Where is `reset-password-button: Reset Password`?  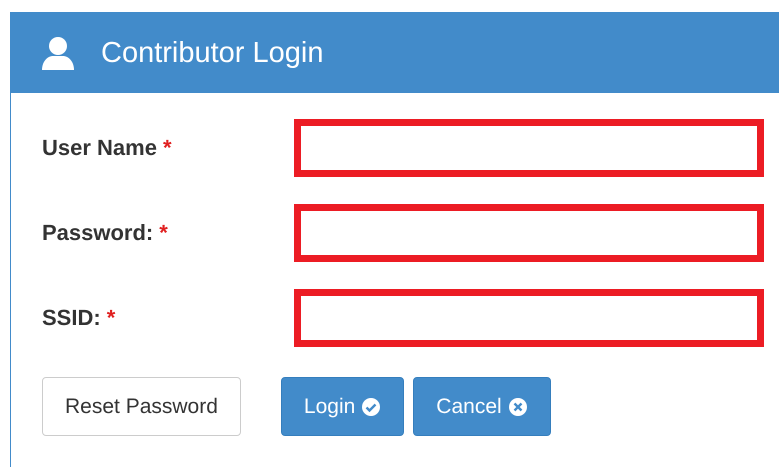 reset-password-button: Reset Password is located at coordinates (141, 406).